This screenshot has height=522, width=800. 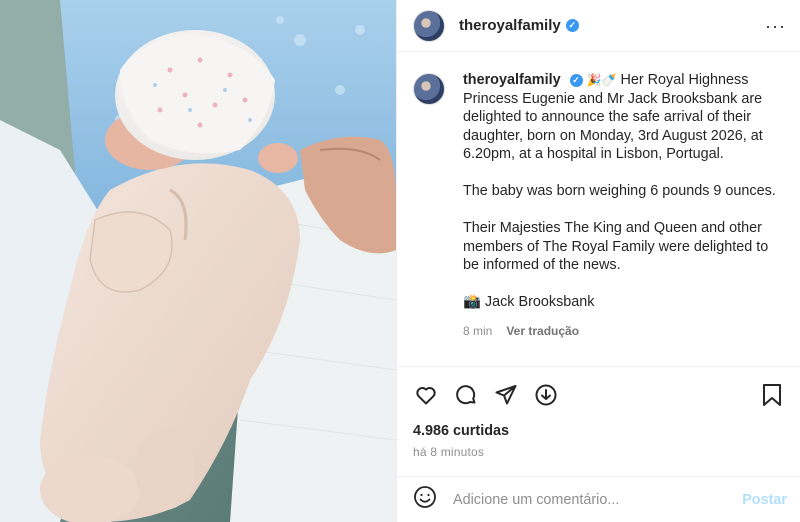 I want to click on action-bar, so click(x=598, y=394).